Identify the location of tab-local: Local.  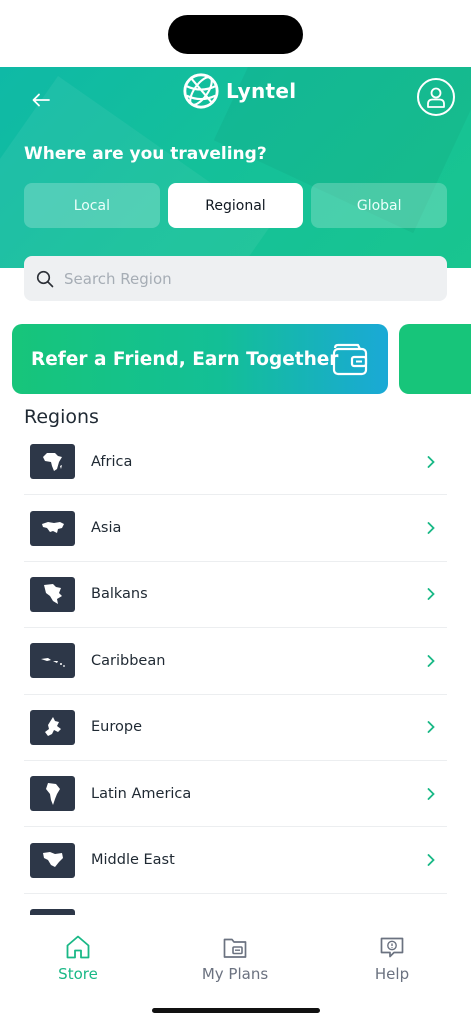
(92, 205).